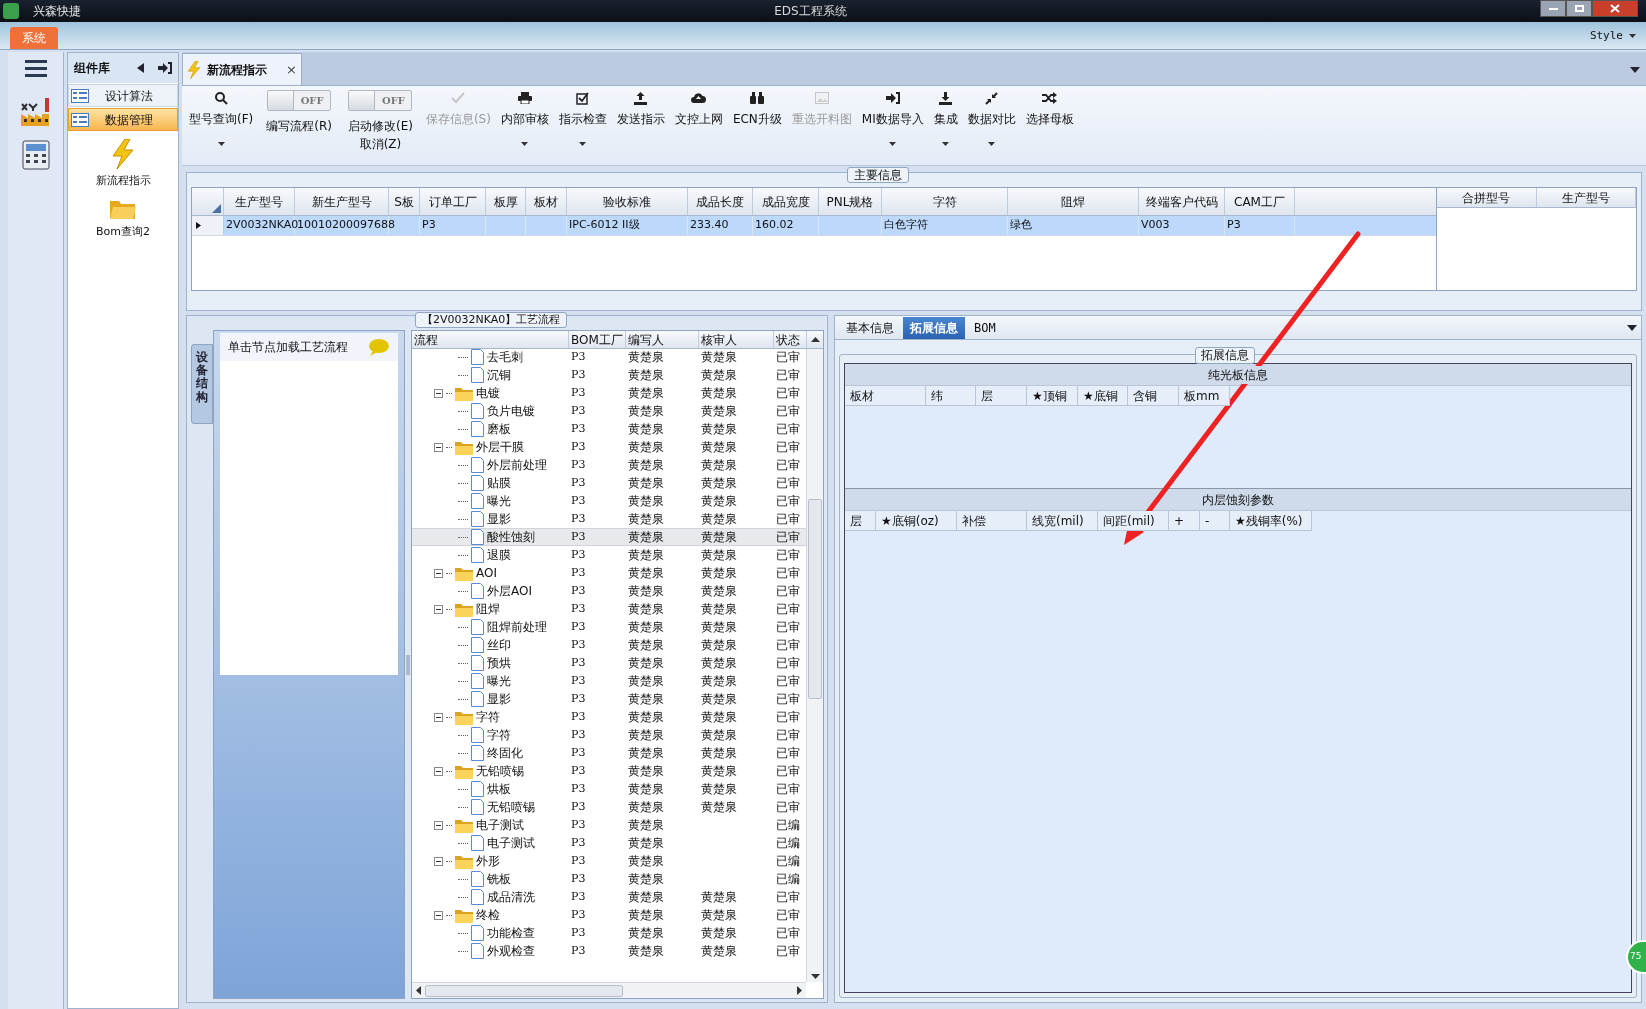 Image resolution: width=1646 pixels, height=1009 pixels. What do you see at coordinates (511, 897) in the screenshot?
I see `tree-node-label: 成品清洗` at bounding box center [511, 897].